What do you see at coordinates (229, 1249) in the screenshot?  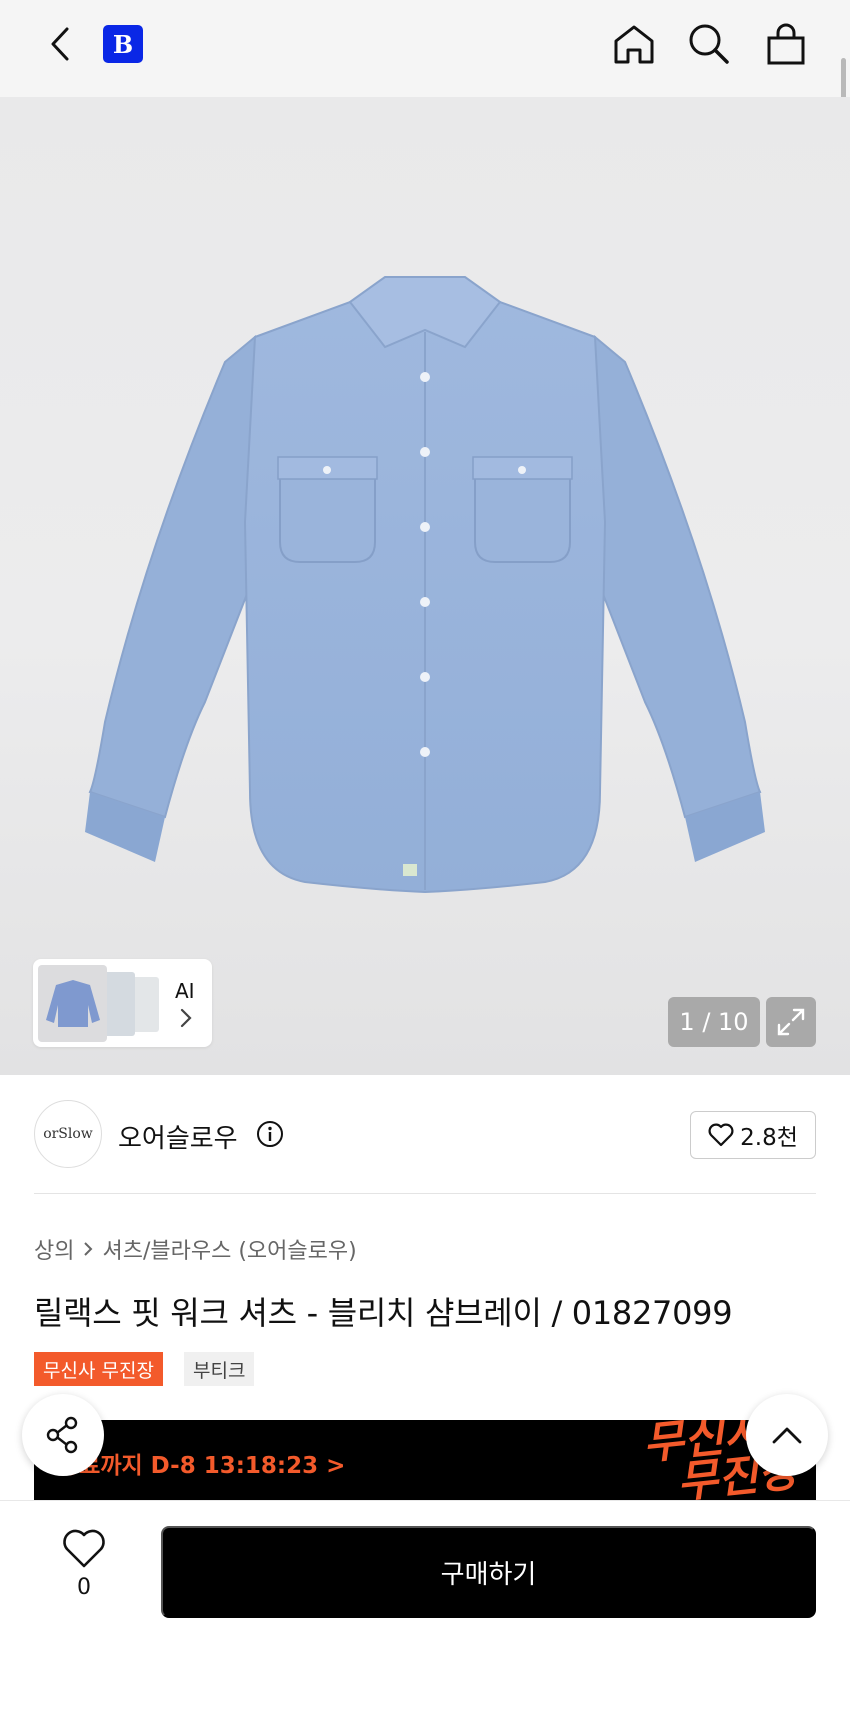 I see `breadcrumb-subcategory: 셔츠/블라우스 (오어슬로우)` at bounding box center [229, 1249].